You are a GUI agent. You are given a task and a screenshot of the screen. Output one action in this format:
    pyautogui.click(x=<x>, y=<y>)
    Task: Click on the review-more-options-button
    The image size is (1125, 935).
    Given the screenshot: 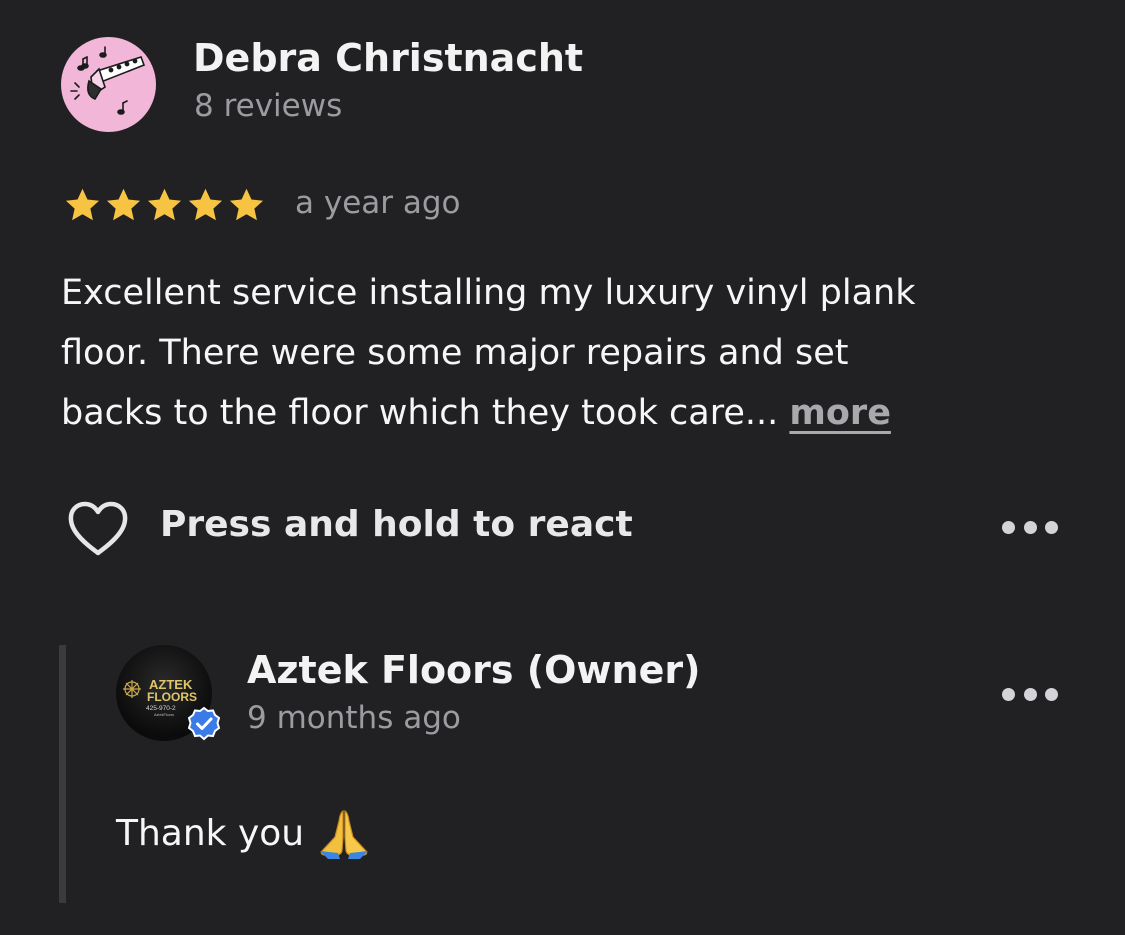 What is the action you would take?
    pyautogui.click(x=1030, y=527)
    